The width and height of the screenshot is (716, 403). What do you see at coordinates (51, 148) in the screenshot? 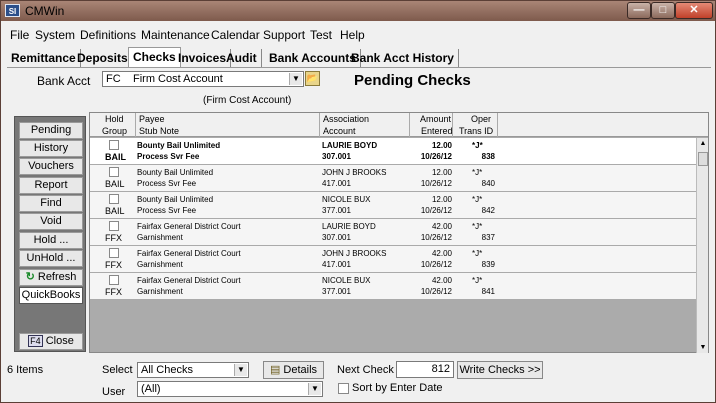
I see `history-button: History` at bounding box center [51, 148].